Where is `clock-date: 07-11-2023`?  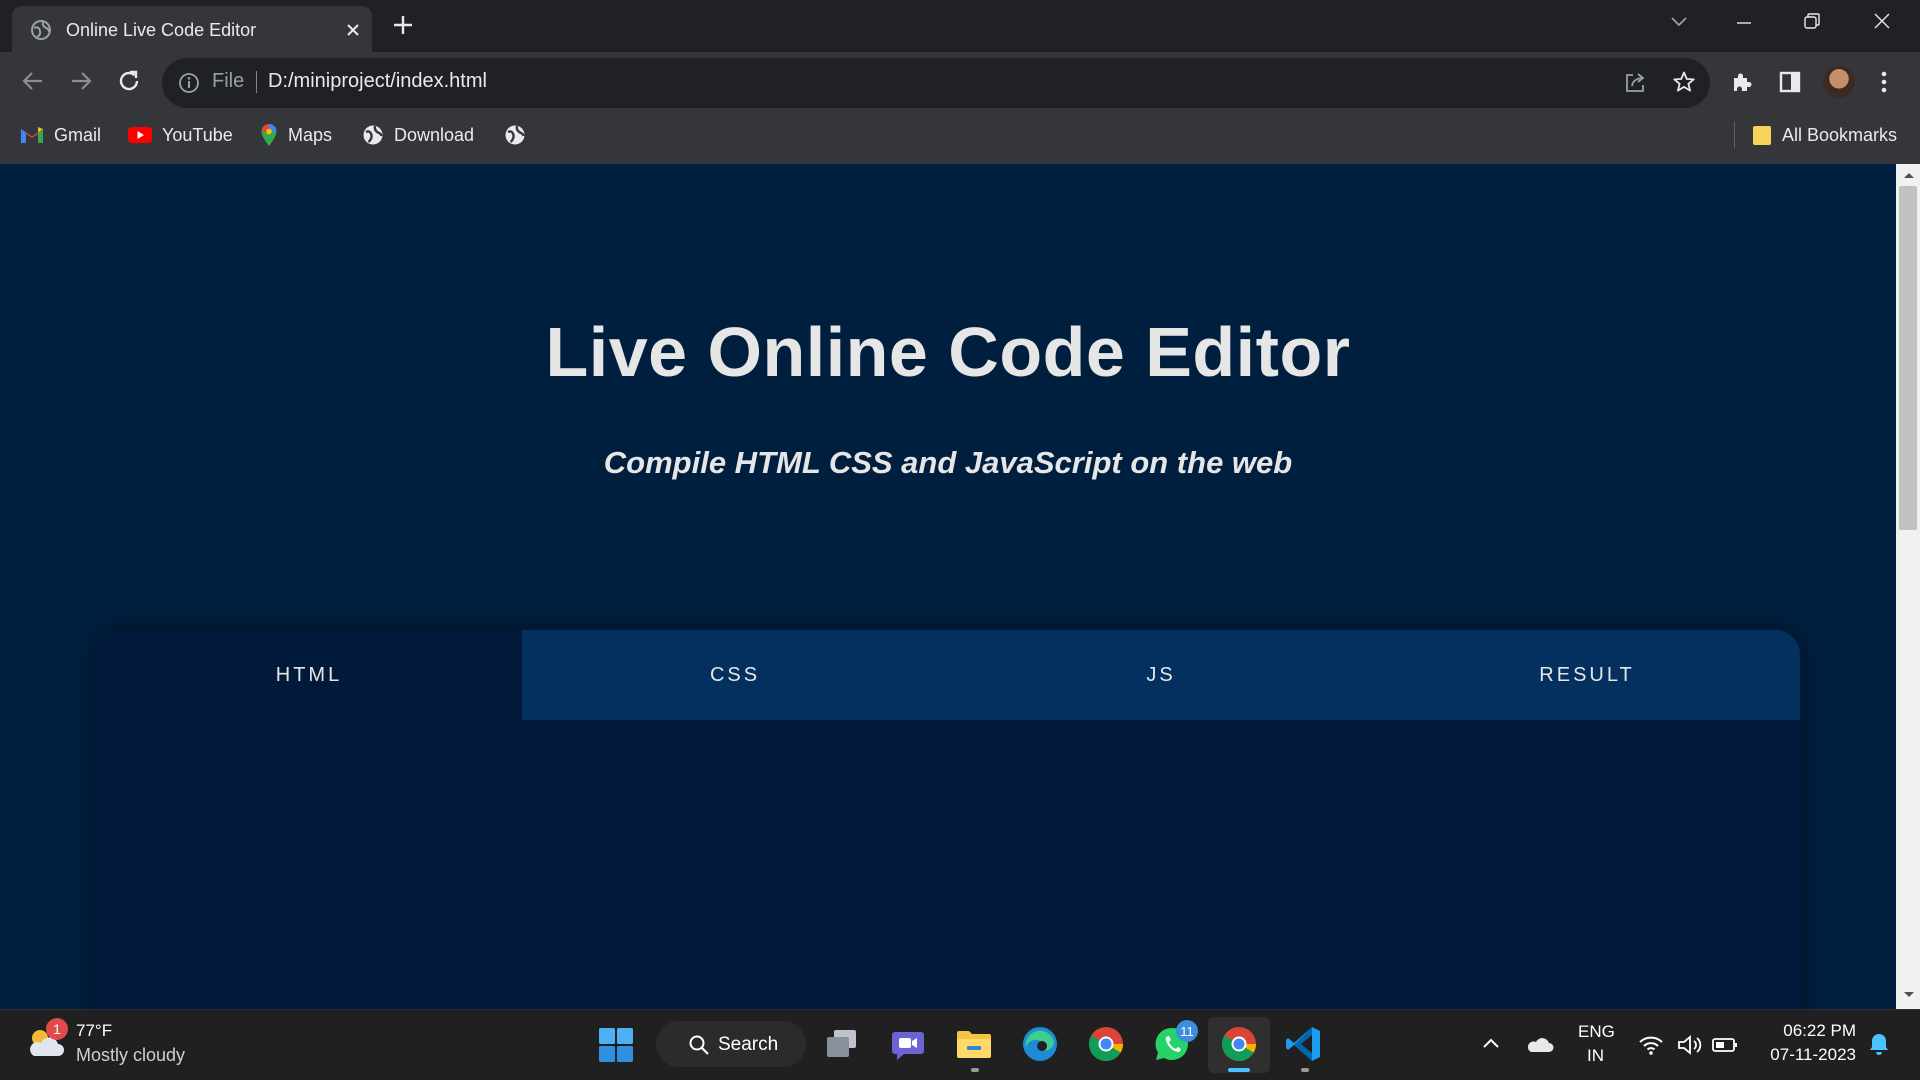 clock-date: 07-11-2023 is located at coordinates (1808, 1055).